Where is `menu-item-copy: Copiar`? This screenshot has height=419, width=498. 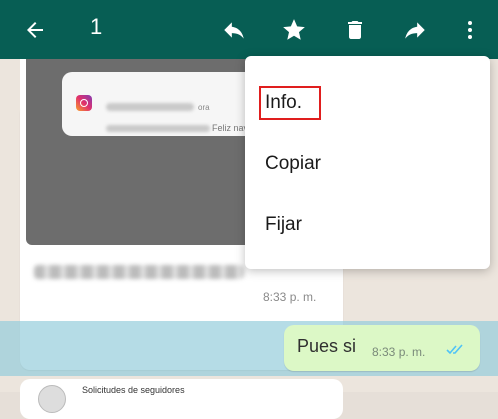 menu-item-copy: Copiar is located at coordinates (293, 164).